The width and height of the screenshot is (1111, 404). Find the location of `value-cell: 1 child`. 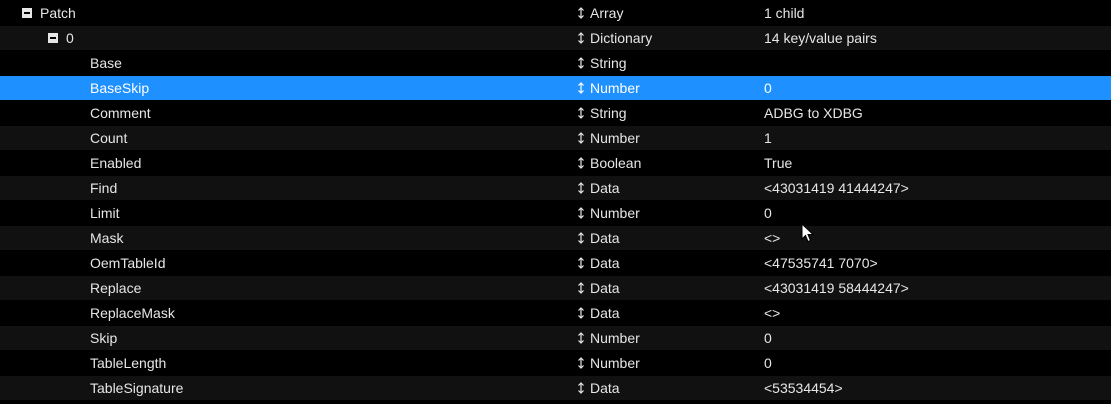

value-cell: 1 child is located at coordinates (784, 13).